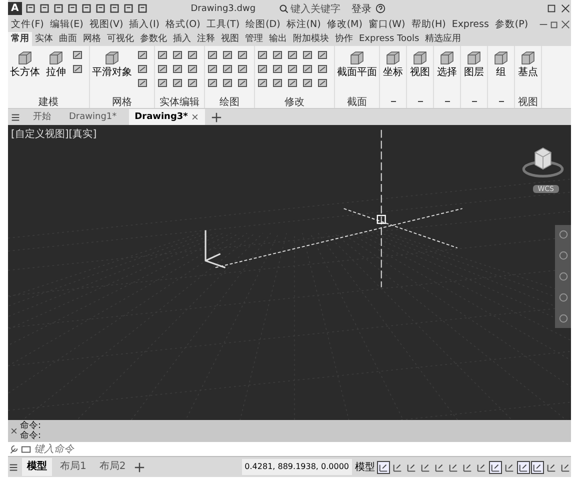  What do you see at coordinates (44, 39) in the screenshot?
I see `ribbon-tab: 实体` at bounding box center [44, 39].